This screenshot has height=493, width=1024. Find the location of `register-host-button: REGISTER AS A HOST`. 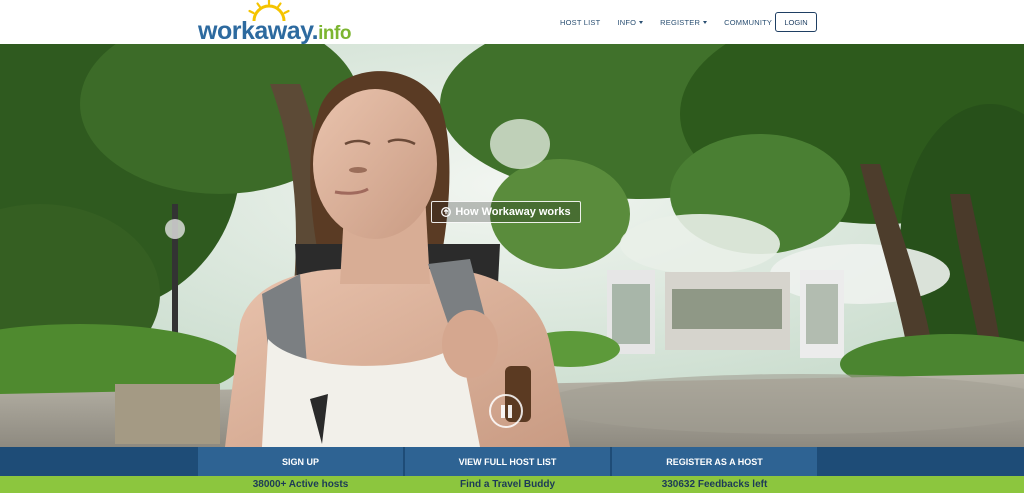

register-host-button: REGISTER AS A HOST is located at coordinates (714, 461).